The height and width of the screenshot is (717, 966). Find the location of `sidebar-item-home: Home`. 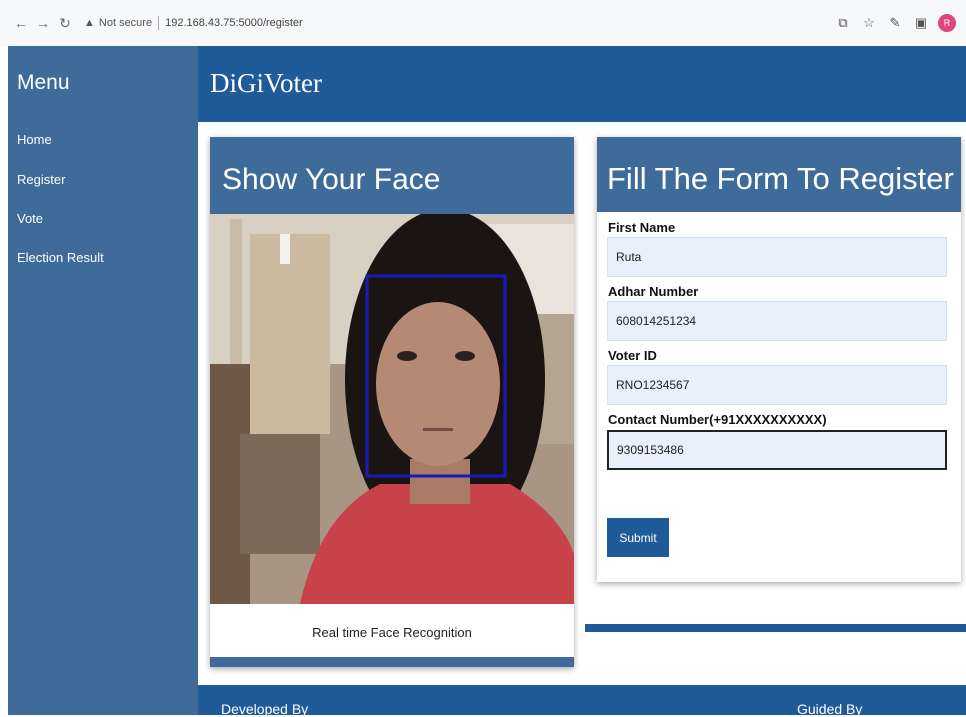

sidebar-item-home: Home is located at coordinates (34, 139).